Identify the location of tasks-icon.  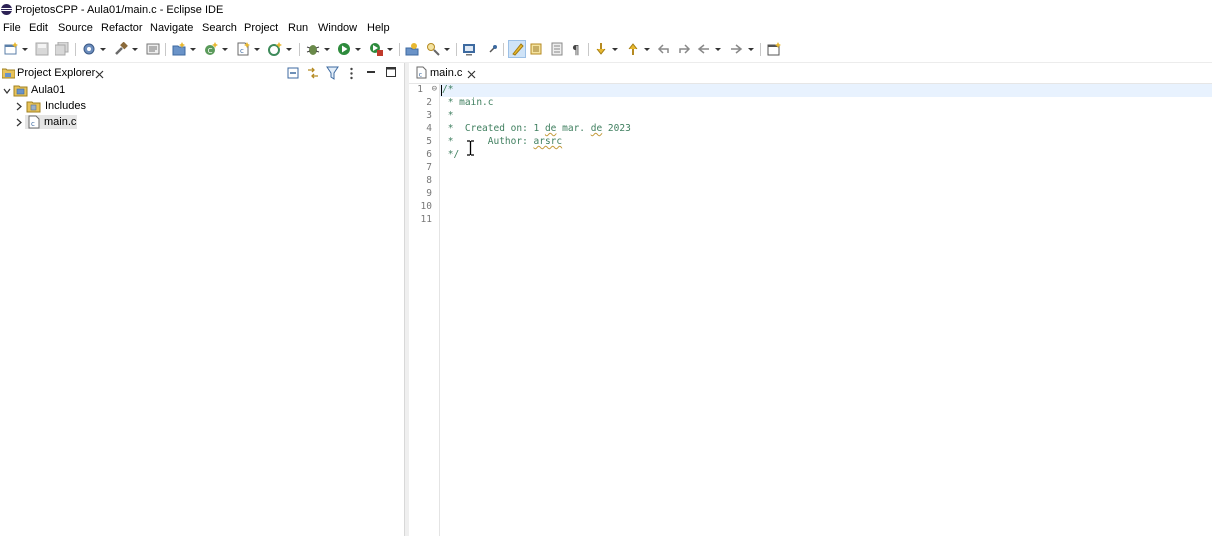
(153, 49).